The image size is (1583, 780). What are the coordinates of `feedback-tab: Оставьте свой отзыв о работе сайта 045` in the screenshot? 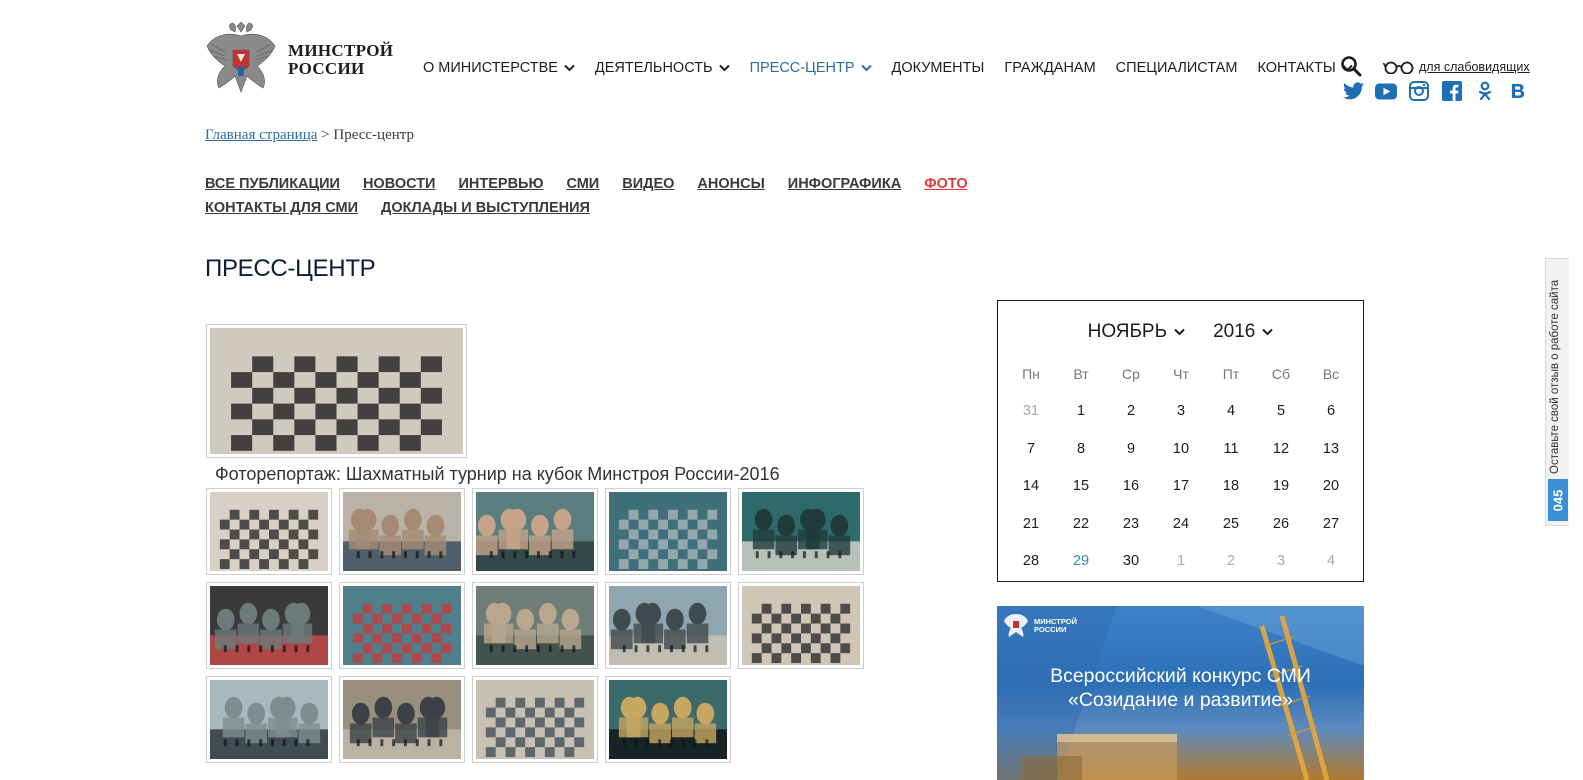 It's located at (1557, 392).